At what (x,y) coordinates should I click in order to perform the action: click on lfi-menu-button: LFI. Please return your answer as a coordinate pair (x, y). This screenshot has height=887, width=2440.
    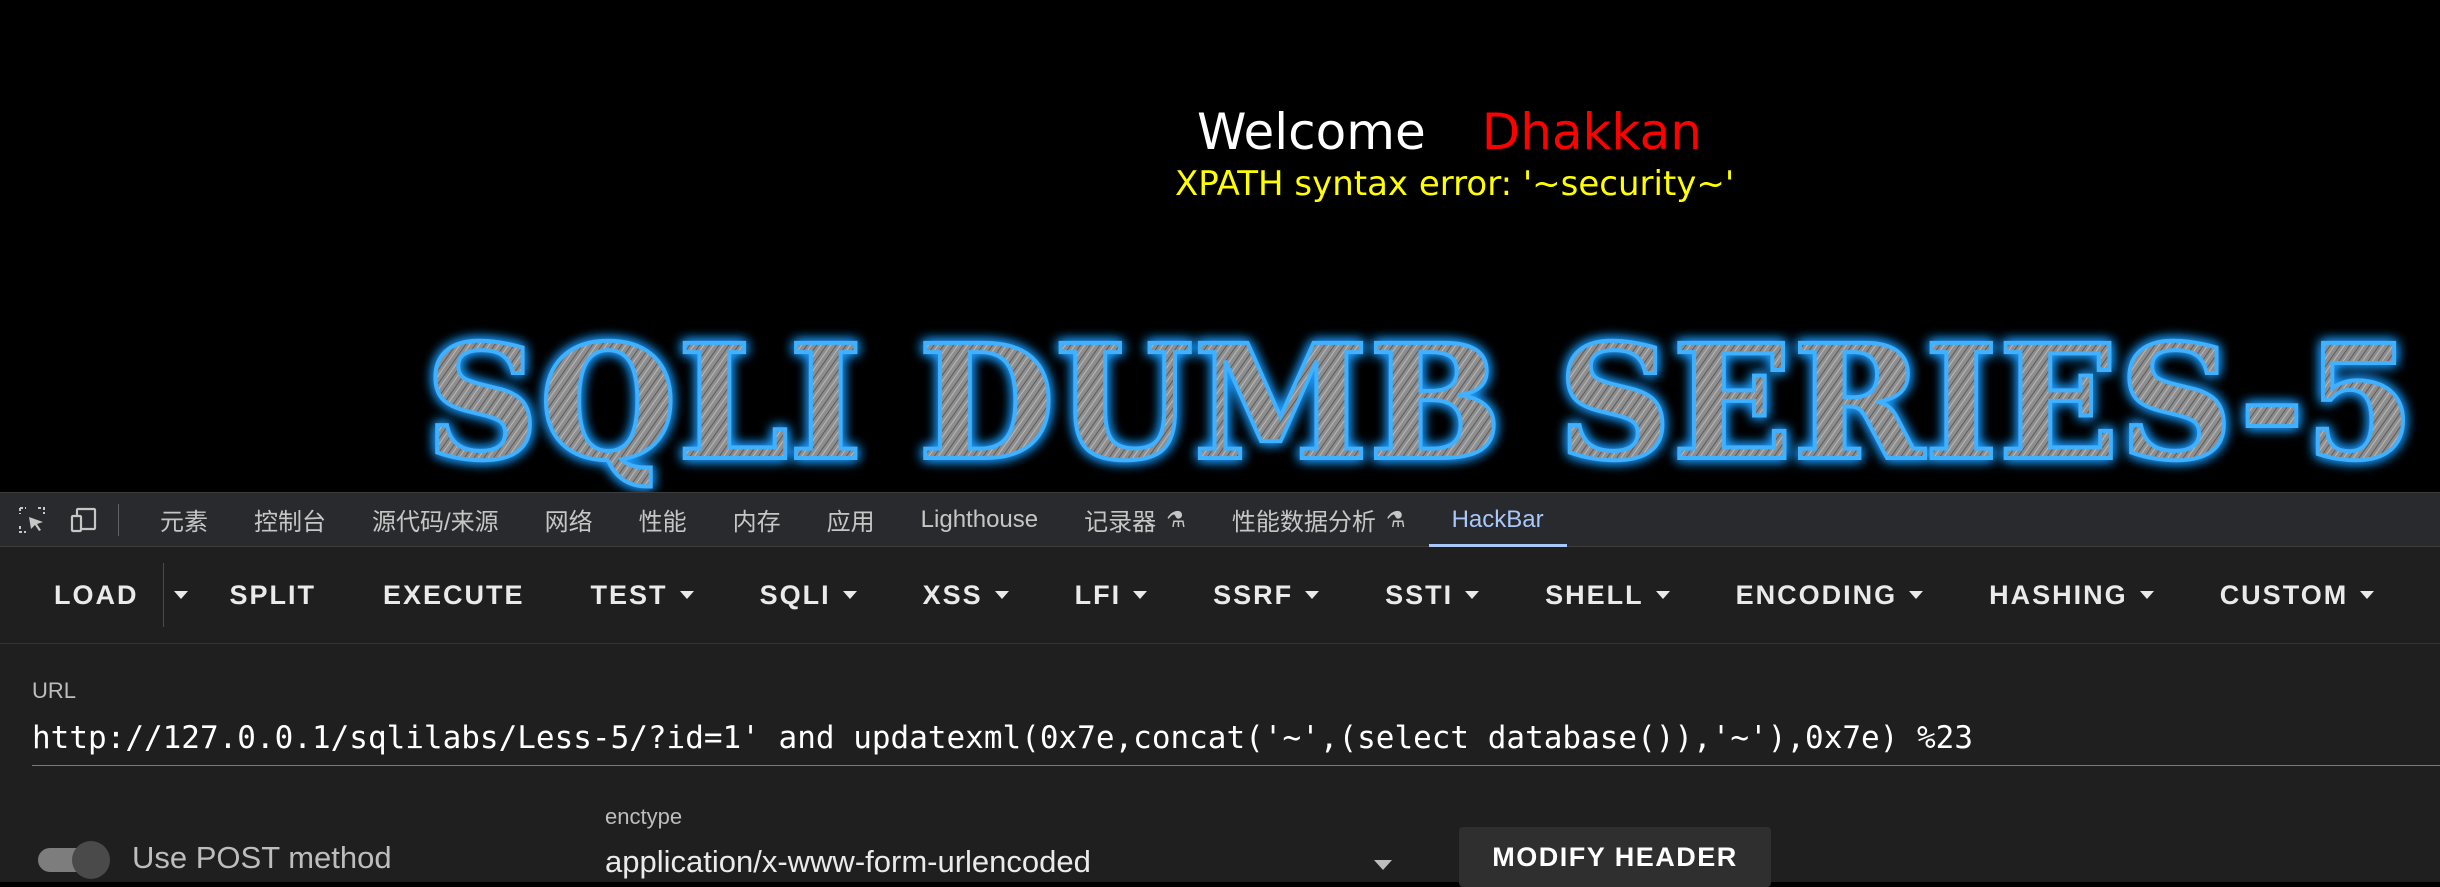
    Looking at the image, I should click on (1111, 595).